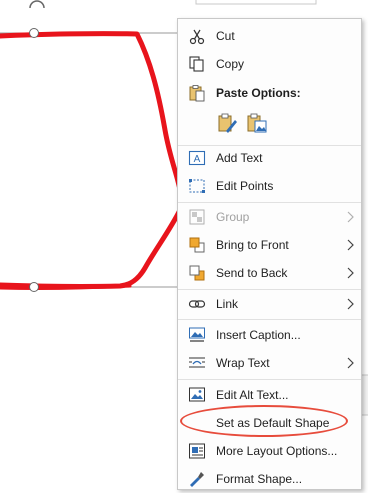 This screenshot has height=493, width=368. Describe the element at coordinates (245, 186) in the screenshot. I see `edit-points-label: Edit Points` at that location.